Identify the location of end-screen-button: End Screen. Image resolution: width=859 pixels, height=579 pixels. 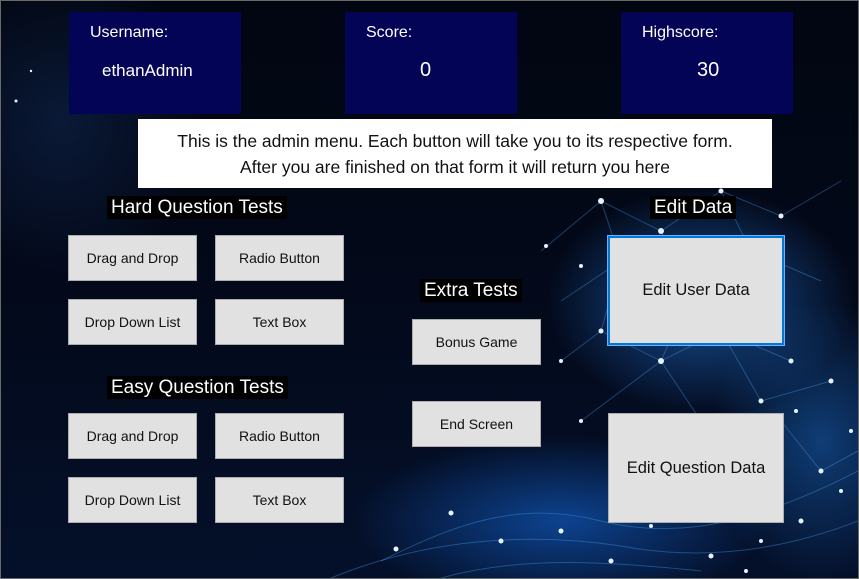
(476, 424).